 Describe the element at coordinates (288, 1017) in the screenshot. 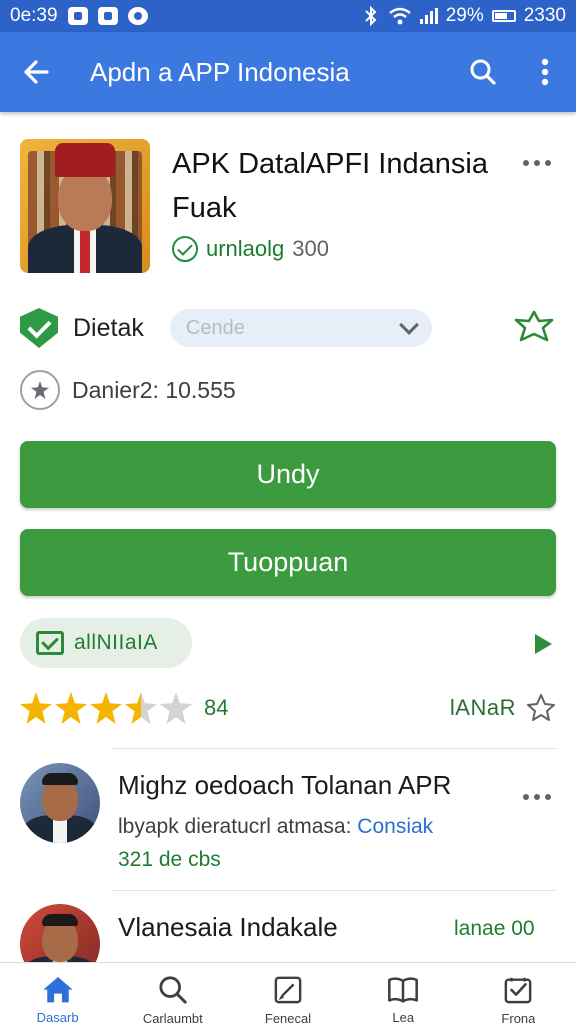

I see `nav-label: Fenecal` at that location.